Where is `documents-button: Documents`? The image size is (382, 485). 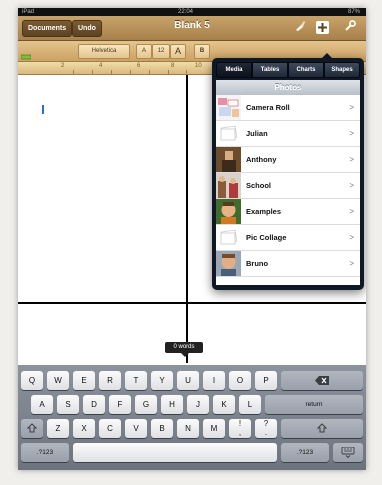 documents-button: Documents is located at coordinates (47, 28).